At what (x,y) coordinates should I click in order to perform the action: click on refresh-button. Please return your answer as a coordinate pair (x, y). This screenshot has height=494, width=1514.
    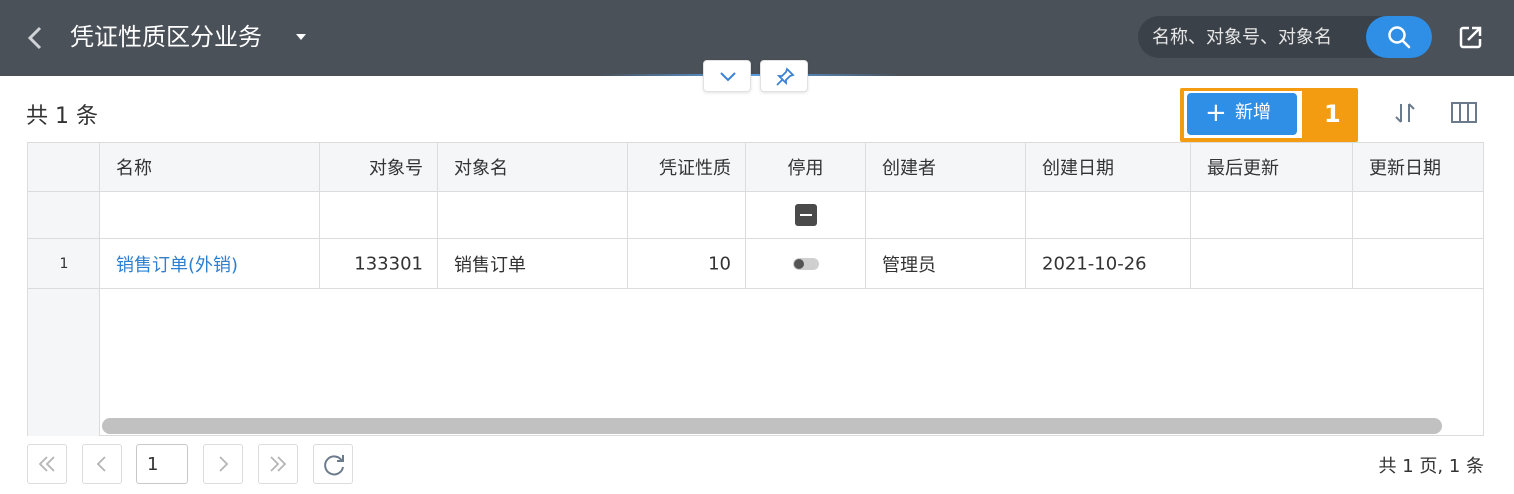
    Looking at the image, I should click on (333, 464).